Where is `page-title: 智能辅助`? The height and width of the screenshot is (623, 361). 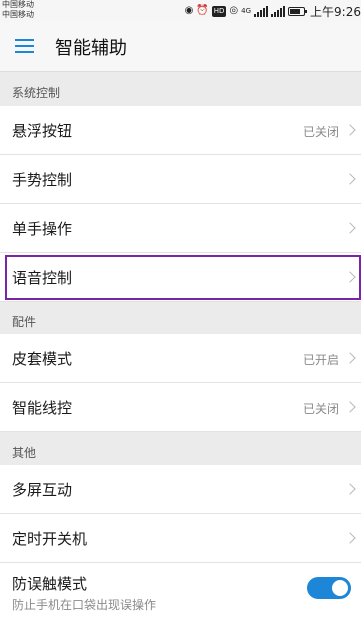
page-title: 智能辅助 is located at coordinates (91, 48).